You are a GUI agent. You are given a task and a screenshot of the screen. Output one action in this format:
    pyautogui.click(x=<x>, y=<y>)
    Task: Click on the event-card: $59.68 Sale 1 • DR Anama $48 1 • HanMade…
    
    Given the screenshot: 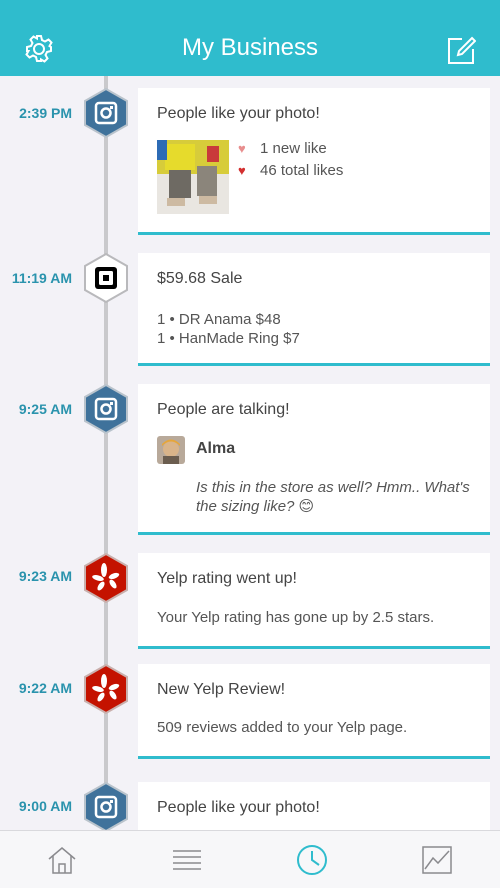 What is the action you would take?
    pyautogui.click(x=314, y=309)
    